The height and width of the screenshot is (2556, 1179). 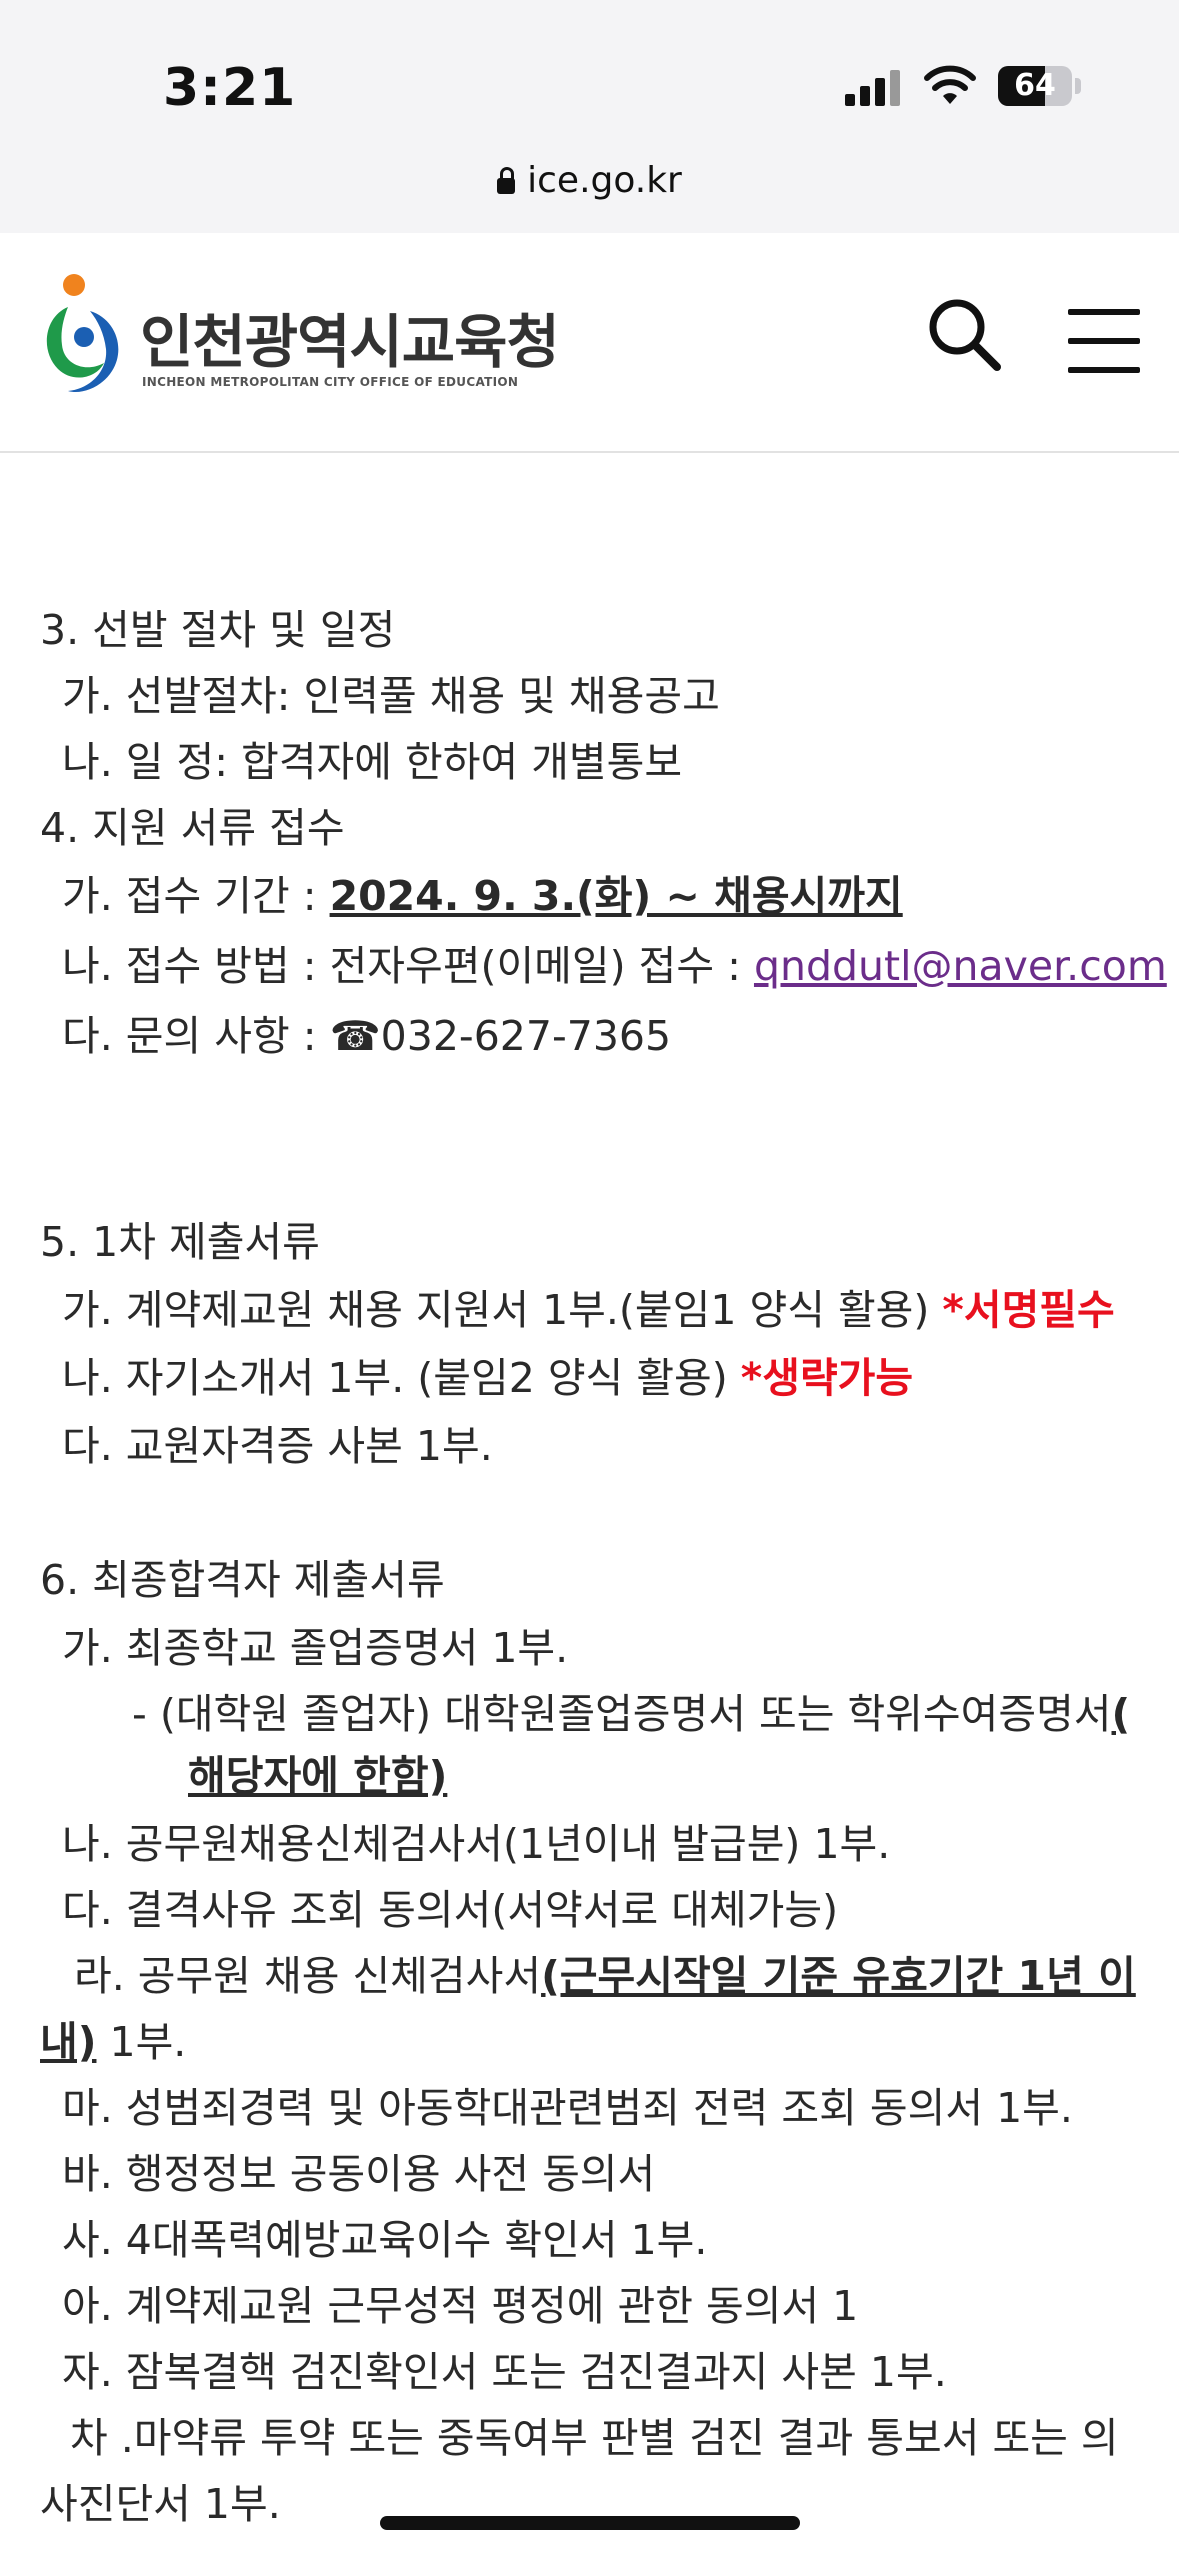 I want to click on battery-level: 64, so click(x=1035, y=85).